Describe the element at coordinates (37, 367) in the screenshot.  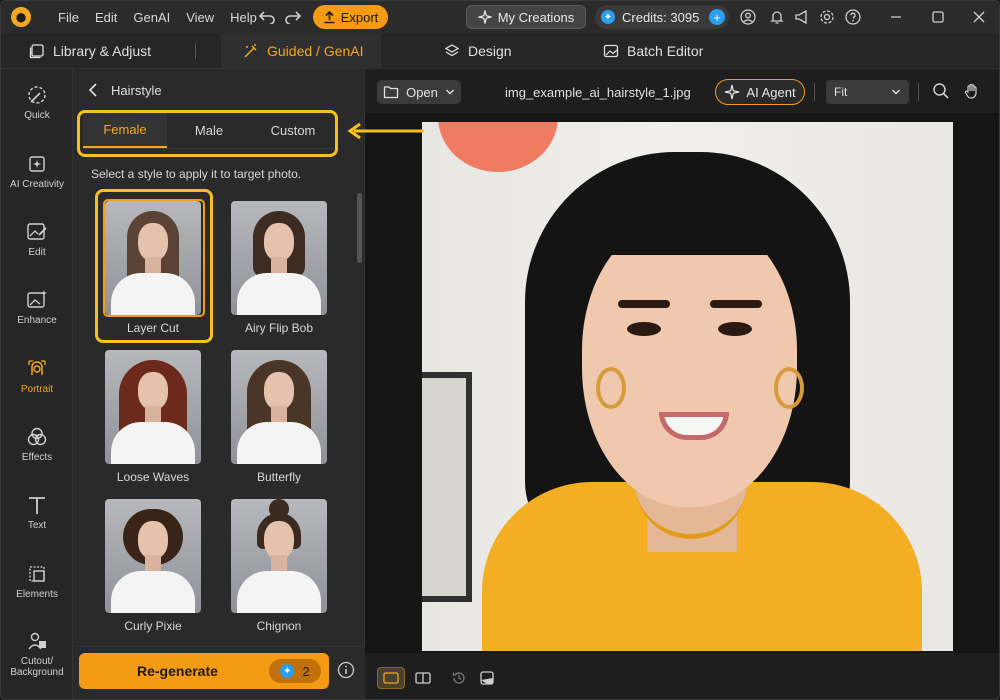
I see `portrait-icon` at that location.